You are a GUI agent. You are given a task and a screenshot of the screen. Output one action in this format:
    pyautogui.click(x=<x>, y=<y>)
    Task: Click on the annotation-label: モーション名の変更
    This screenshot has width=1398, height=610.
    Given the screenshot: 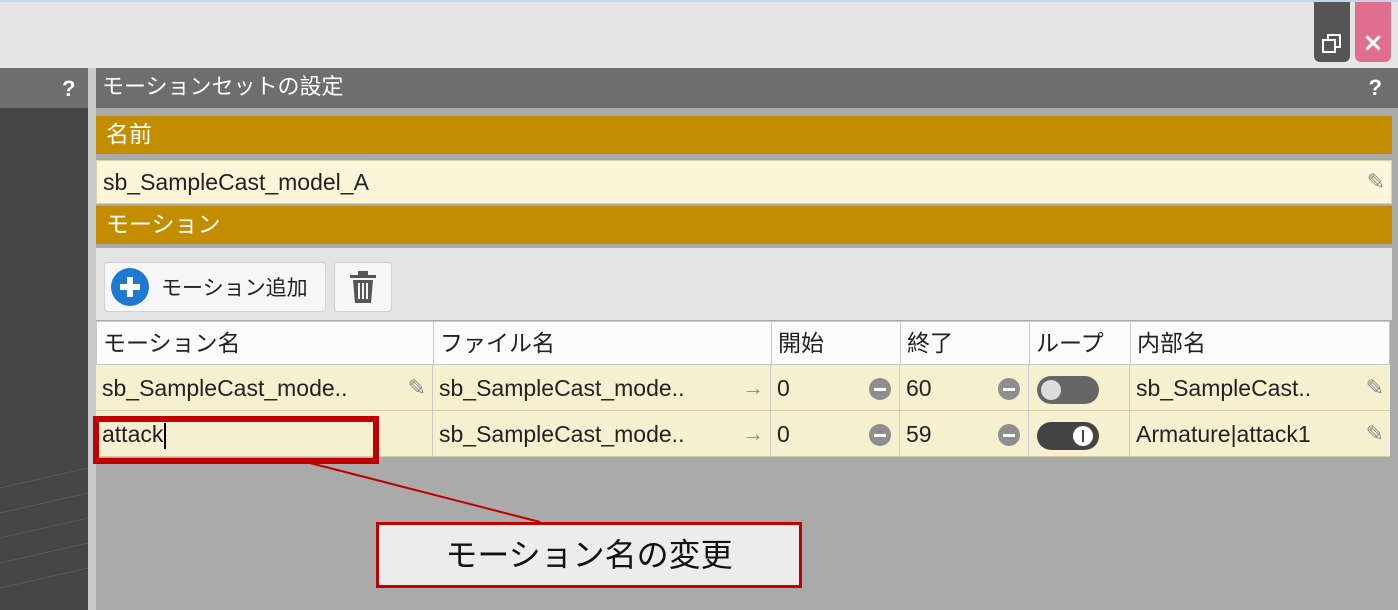 What is the action you would take?
    pyautogui.click(x=589, y=555)
    